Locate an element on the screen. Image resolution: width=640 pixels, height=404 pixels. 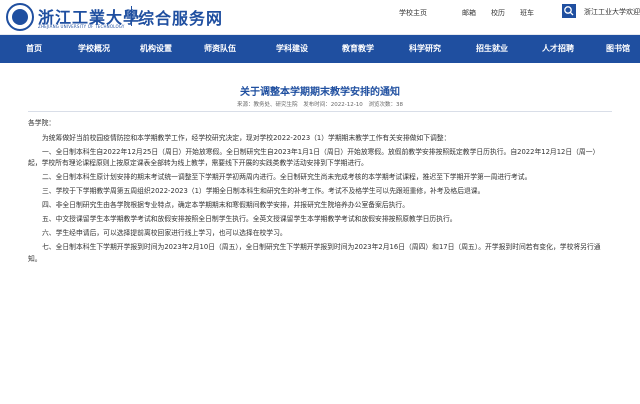
link-email: 邮箱 is located at coordinates (469, 13).